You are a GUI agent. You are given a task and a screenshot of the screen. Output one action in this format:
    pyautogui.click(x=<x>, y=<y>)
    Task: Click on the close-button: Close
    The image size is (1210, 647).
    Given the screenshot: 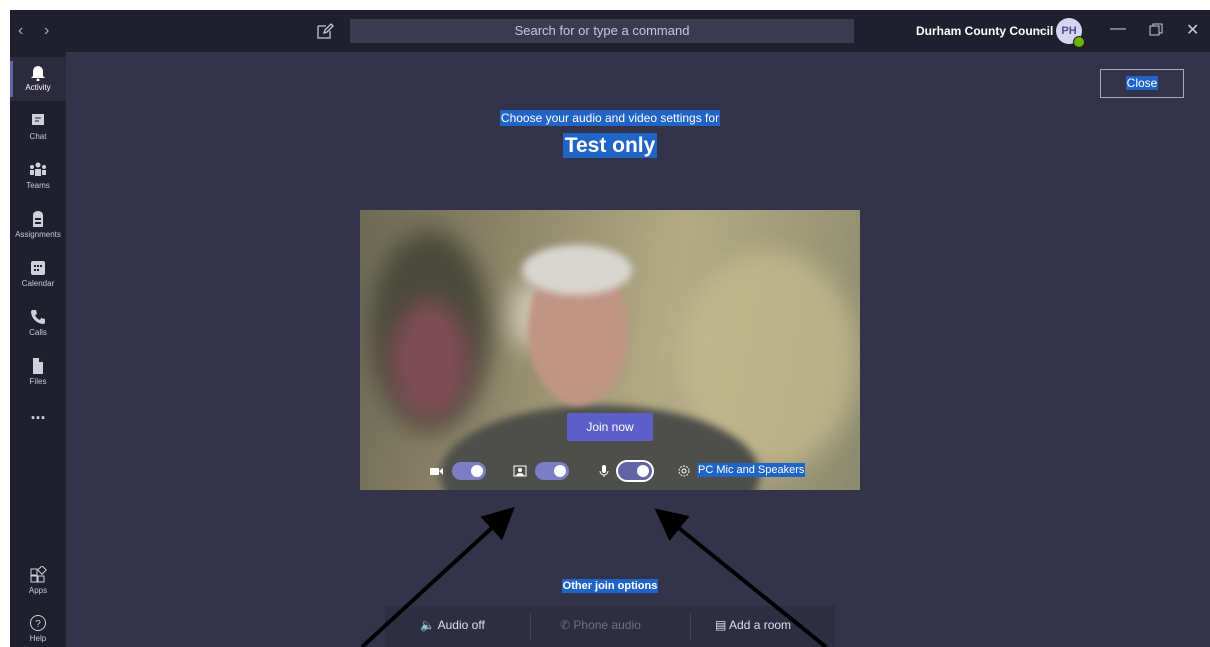 What is the action you would take?
    pyautogui.click(x=1142, y=83)
    